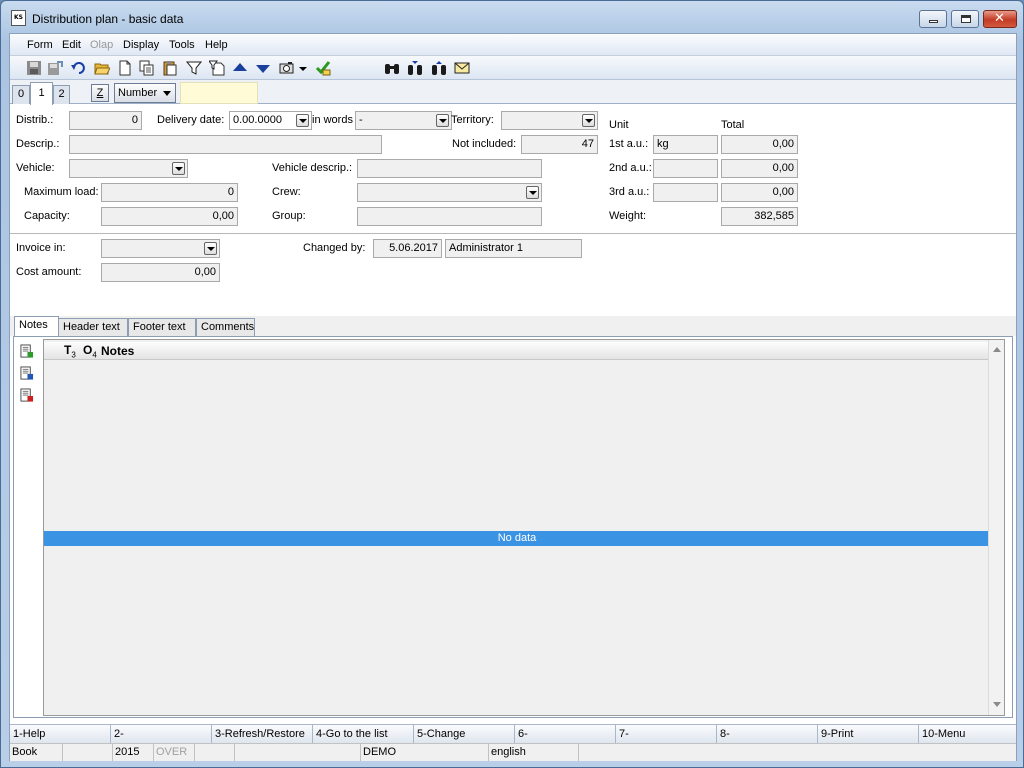 This screenshot has height=768, width=1024. I want to click on capacity-field: 0,00, so click(169, 216).